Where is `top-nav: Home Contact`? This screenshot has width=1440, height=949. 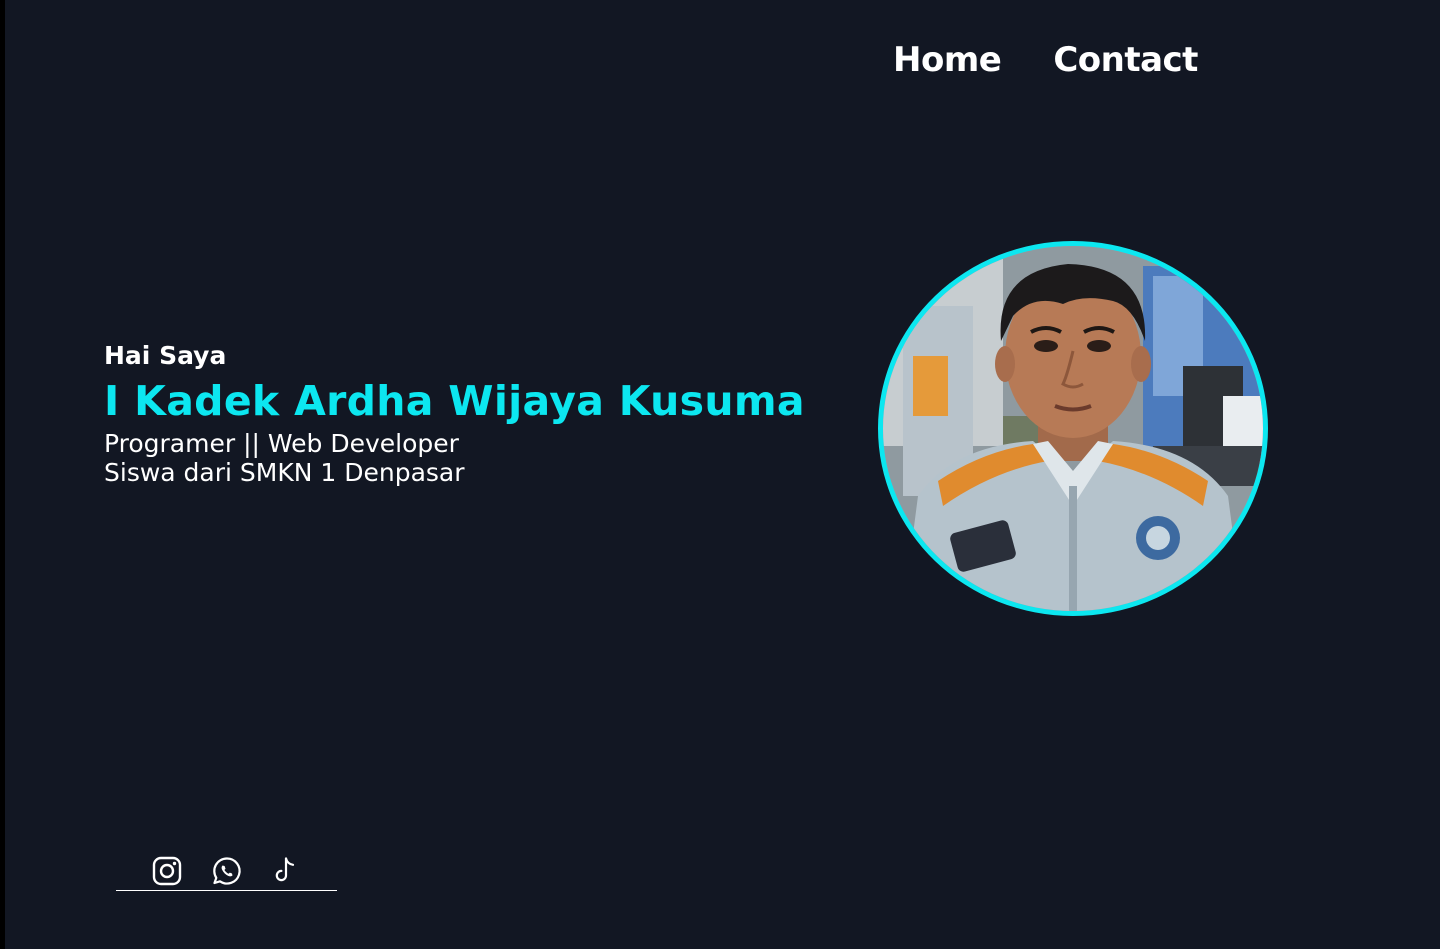 top-nav: Home Contact is located at coordinates (1045, 60).